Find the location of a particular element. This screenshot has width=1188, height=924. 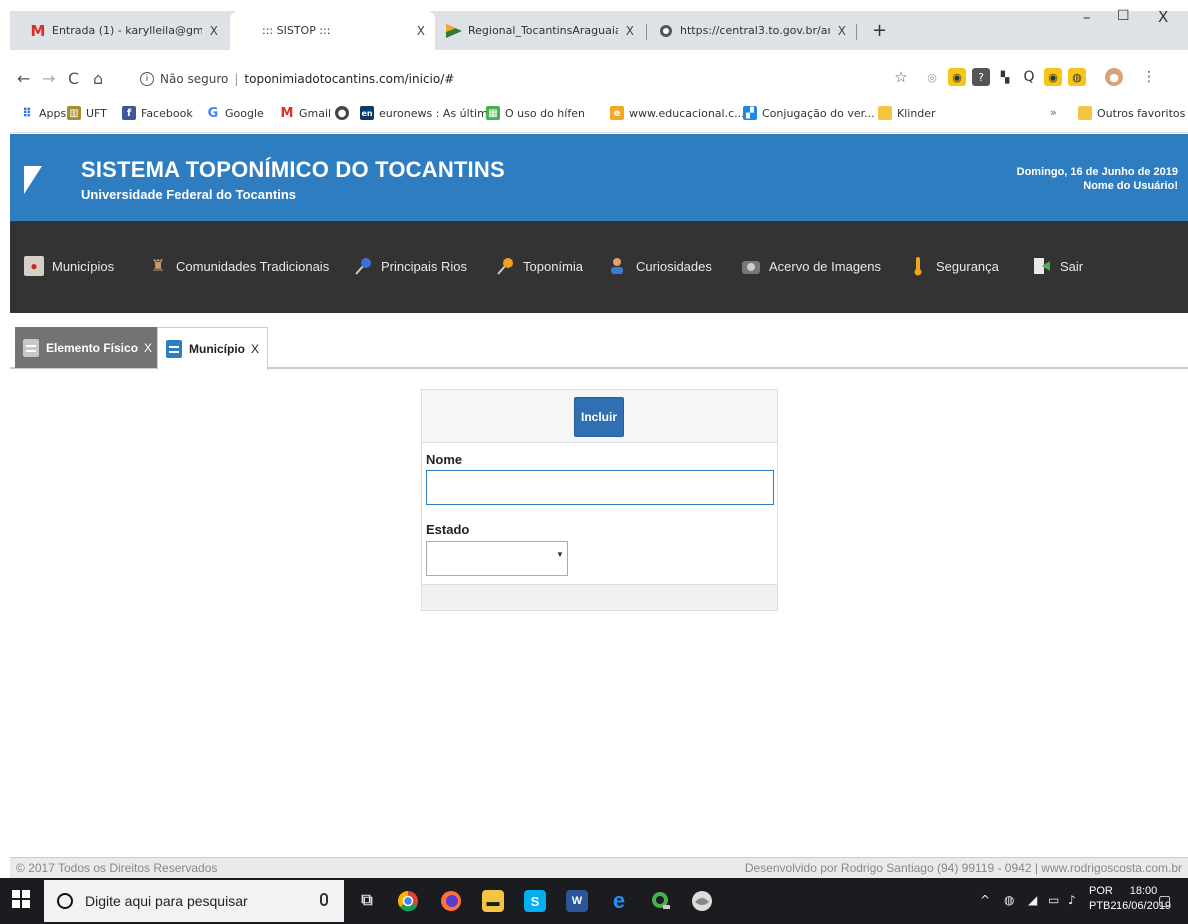

task-view-icon: ⧉ is located at coordinates (367, 901).